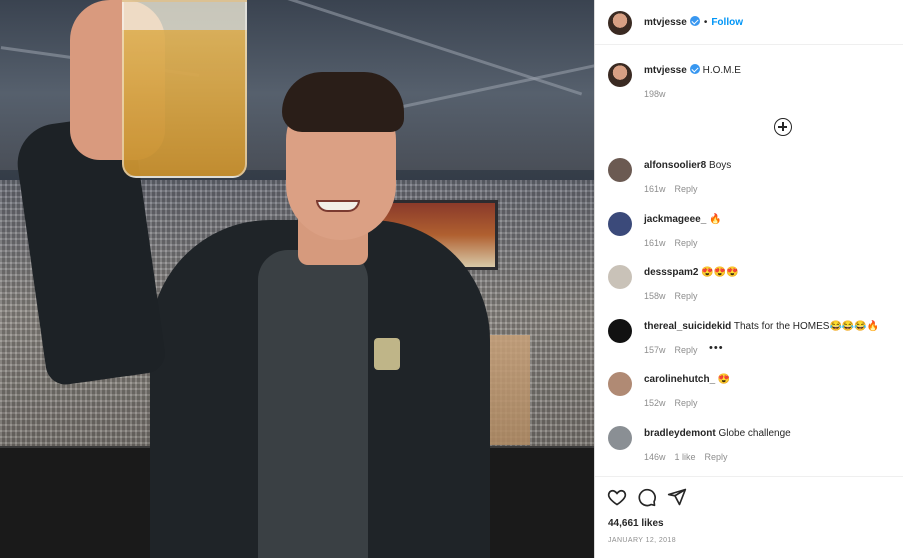 The image size is (903, 558). I want to click on comment-timestamp: 146w, so click(655, 457).